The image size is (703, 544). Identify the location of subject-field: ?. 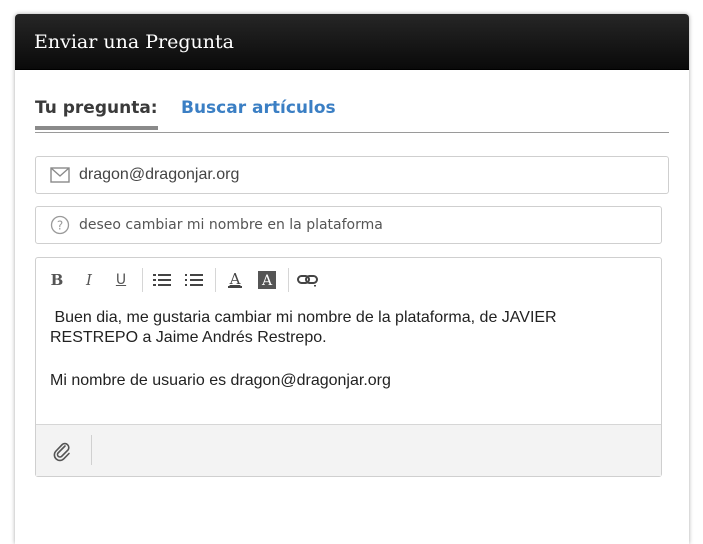
(348, 225).